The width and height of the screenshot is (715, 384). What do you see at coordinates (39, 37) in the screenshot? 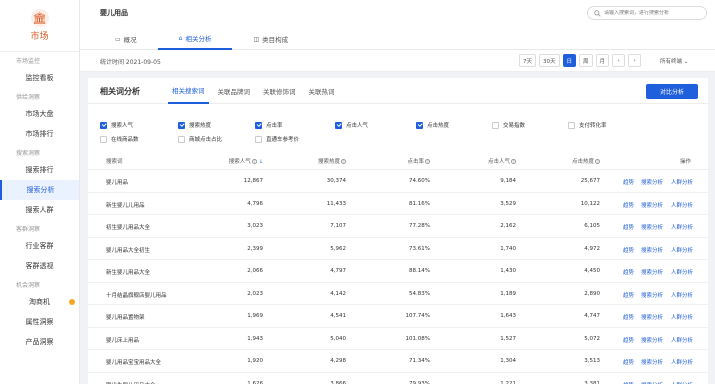
I see `logo-label: 市场` at bounding box center [39, 37].